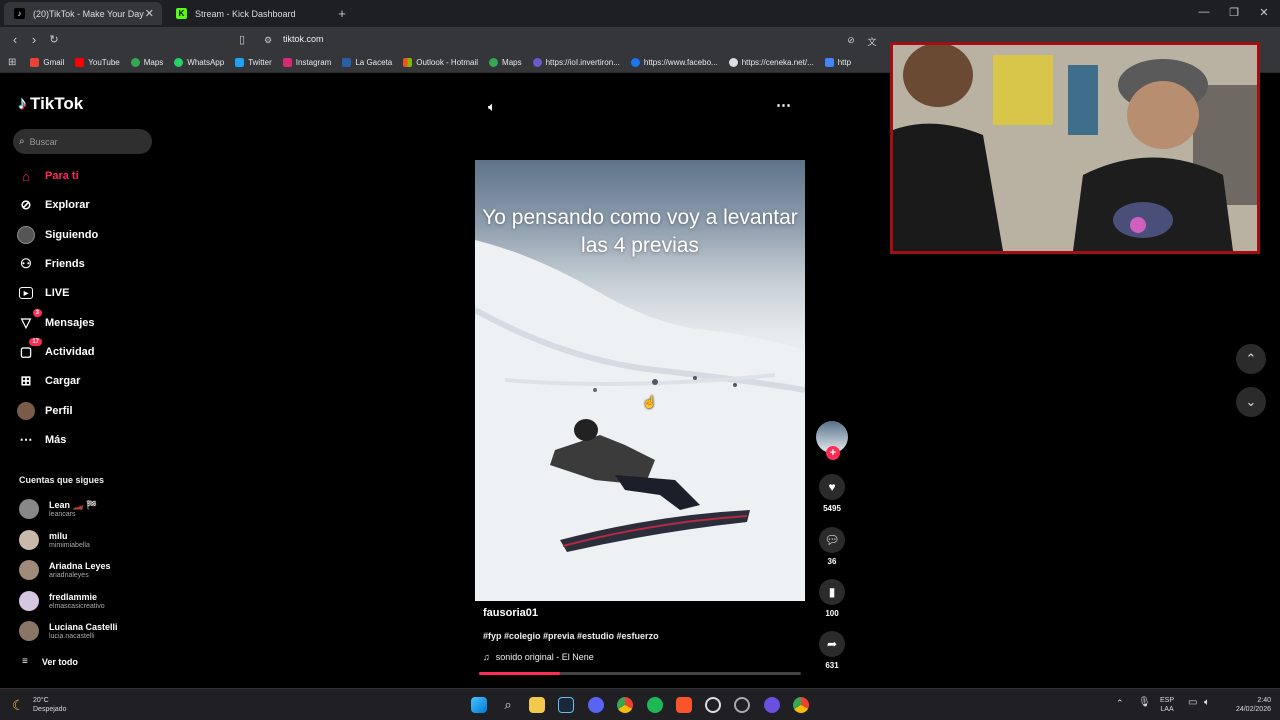  I want to click on nav-actividad: ▢ 17 Actividad, so click(56, 350).